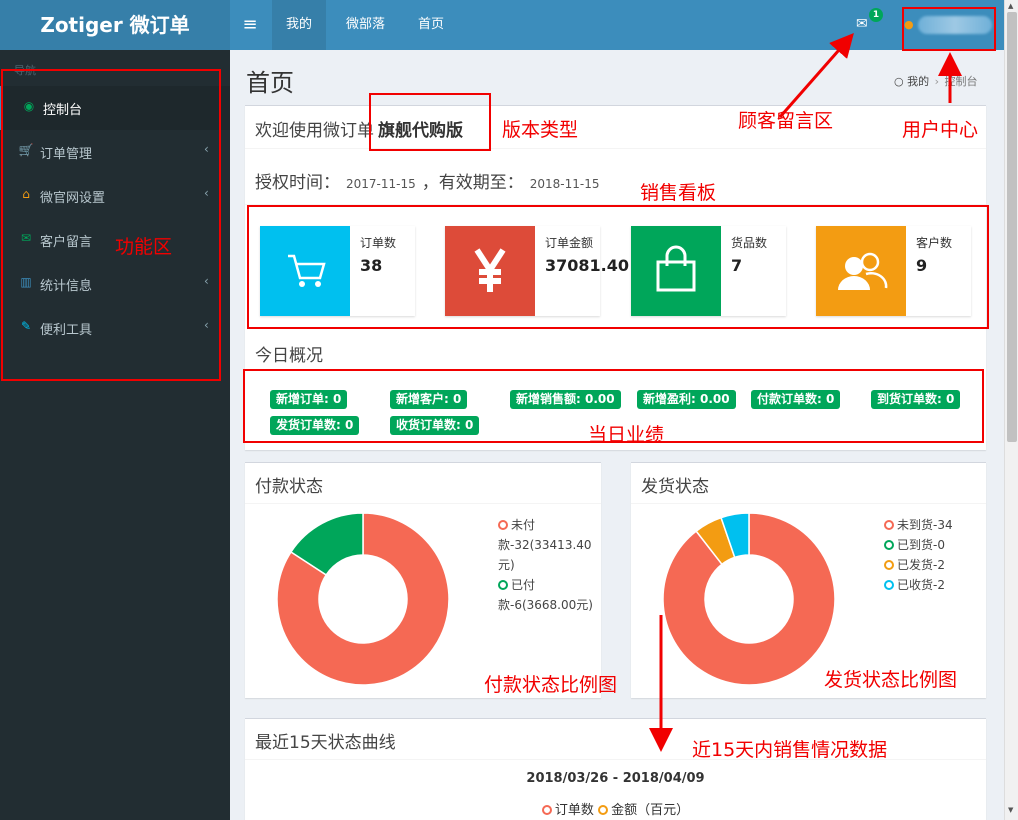 This screenshot has height=820, width=1018. I want to click on scroll-up-icon: ▲, so click(1010, 6).